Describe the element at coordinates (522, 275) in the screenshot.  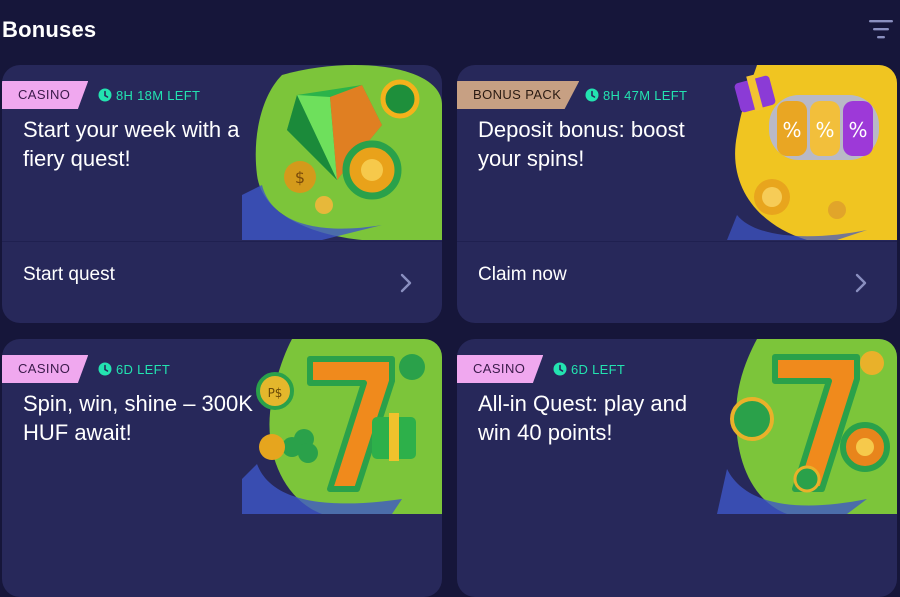
I see `claim-now-button: Claim now` at that location.